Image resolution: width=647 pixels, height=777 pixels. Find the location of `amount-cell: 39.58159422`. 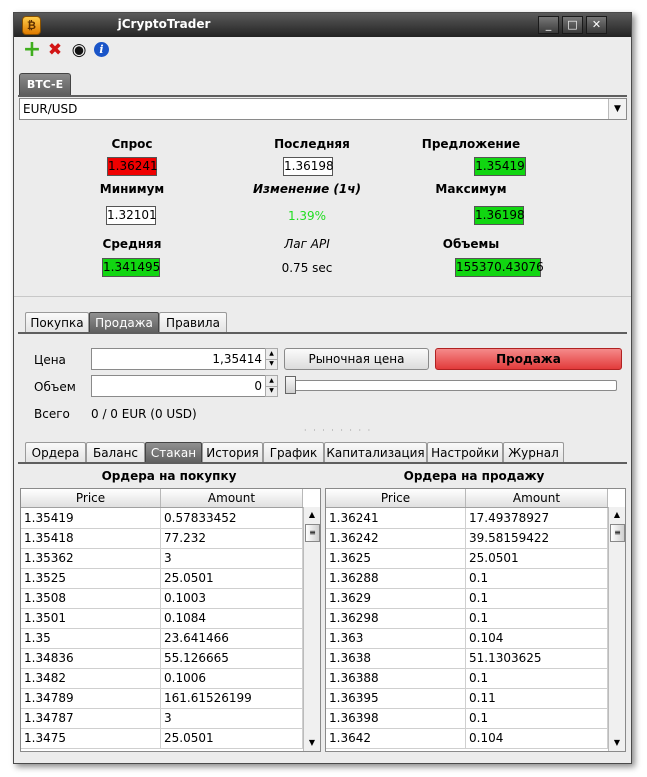

amount-cell: 39.58159422 is located at coordinates (537, 538).